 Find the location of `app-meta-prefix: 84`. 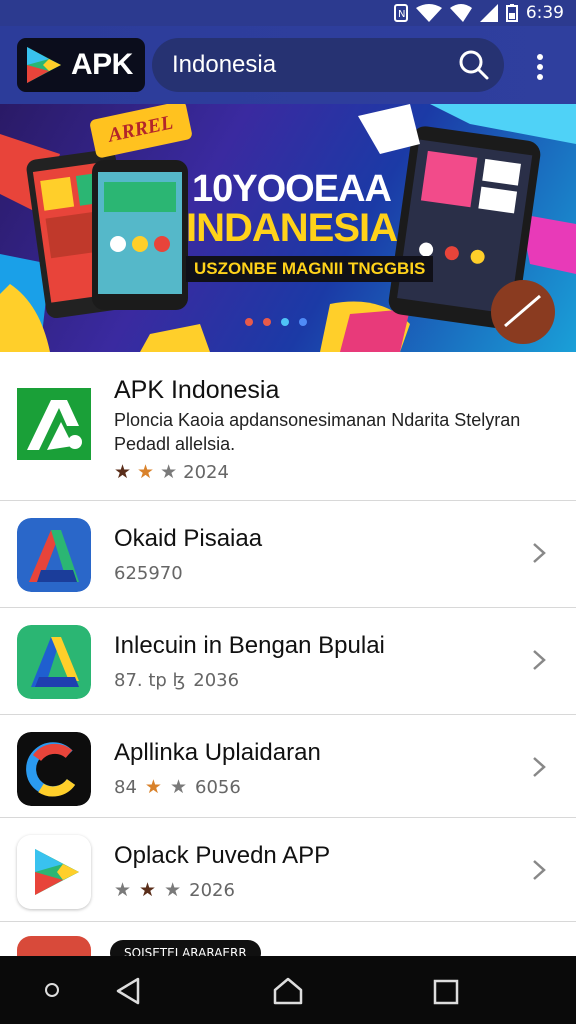

app-meta-prefix: 84 is located at coordinates (125, 787).